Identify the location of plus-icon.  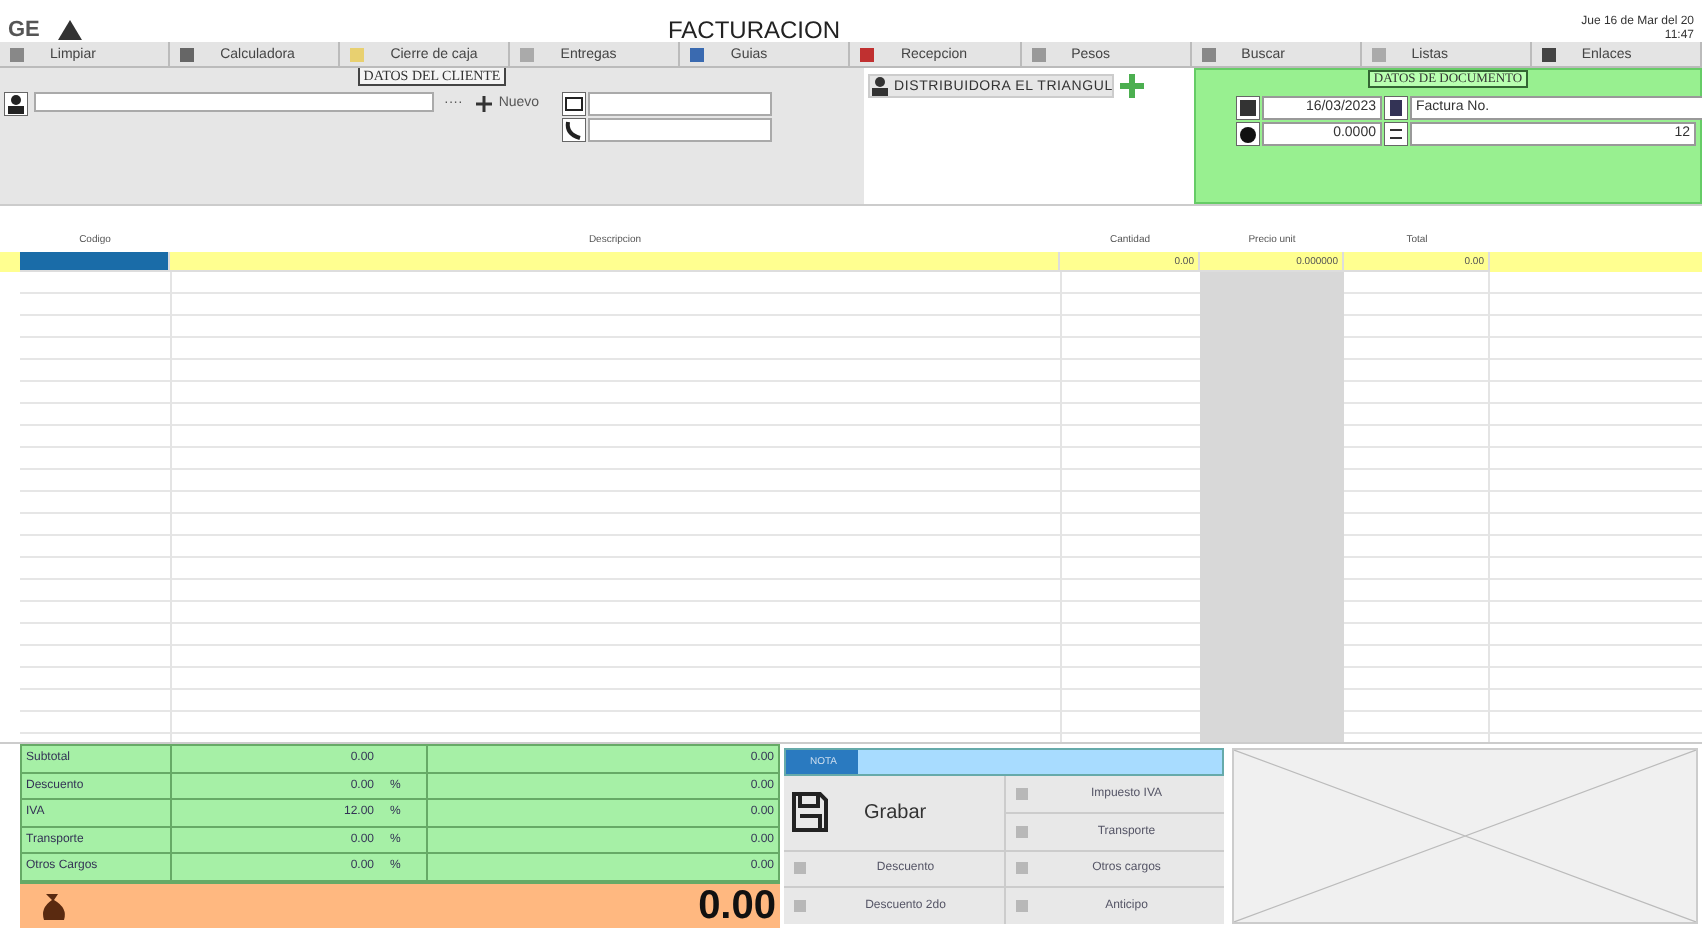
(484, 103).